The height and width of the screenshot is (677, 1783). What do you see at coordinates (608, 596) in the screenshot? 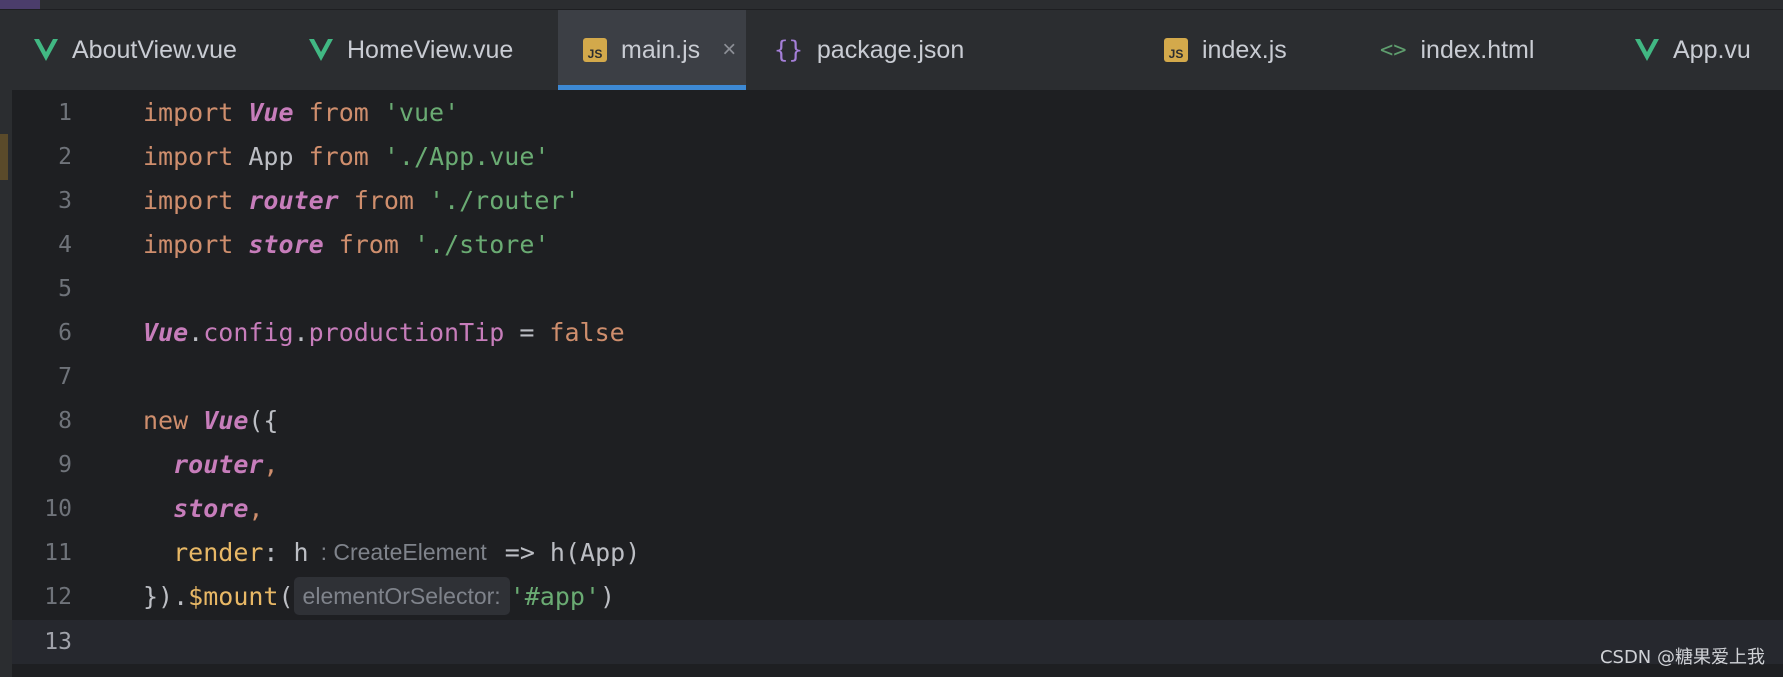
I see `punctuation: )` at bounding box center [608, 596].